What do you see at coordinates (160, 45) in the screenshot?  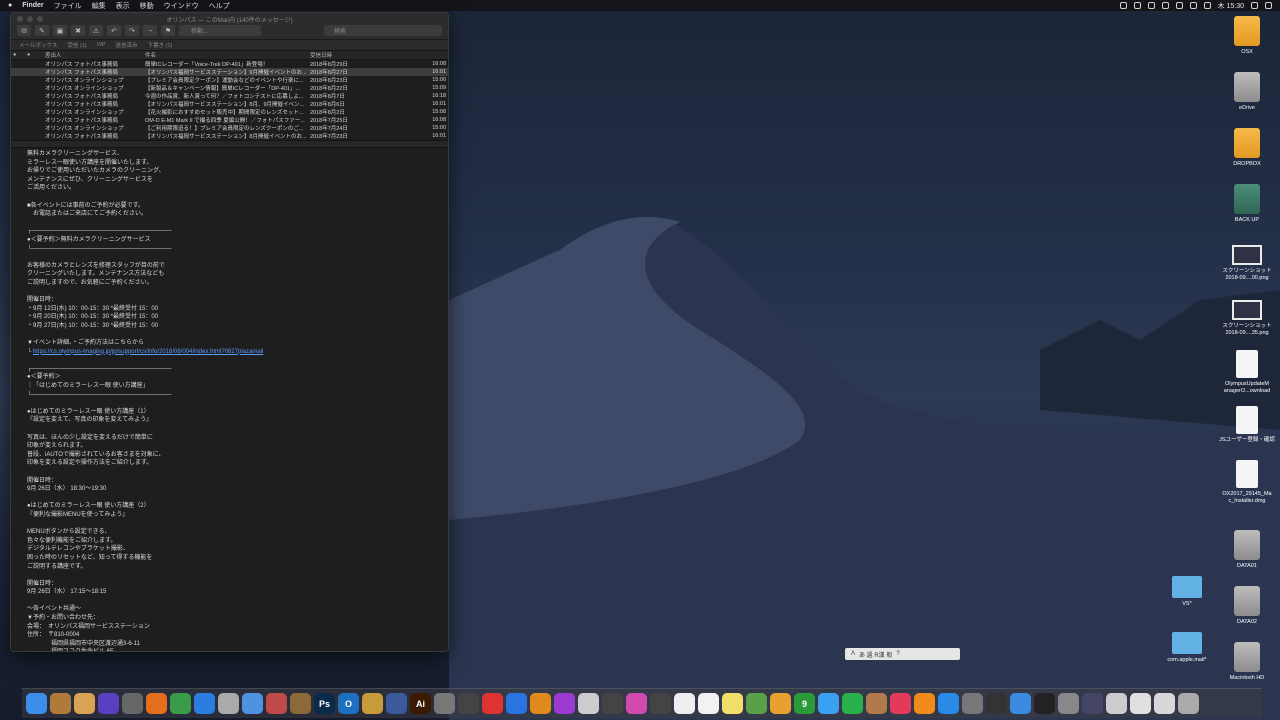 I see `favorites-drafts: 下書き (1)` at bounding box center [160, 45].